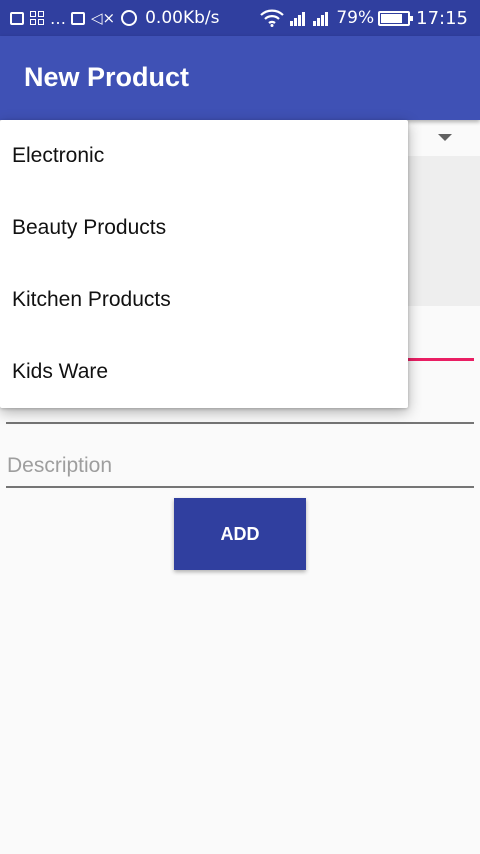 Image resolution: width=480 pixels, height=854 pixels. I want to click on page-title: New Product, so click(107, 77).